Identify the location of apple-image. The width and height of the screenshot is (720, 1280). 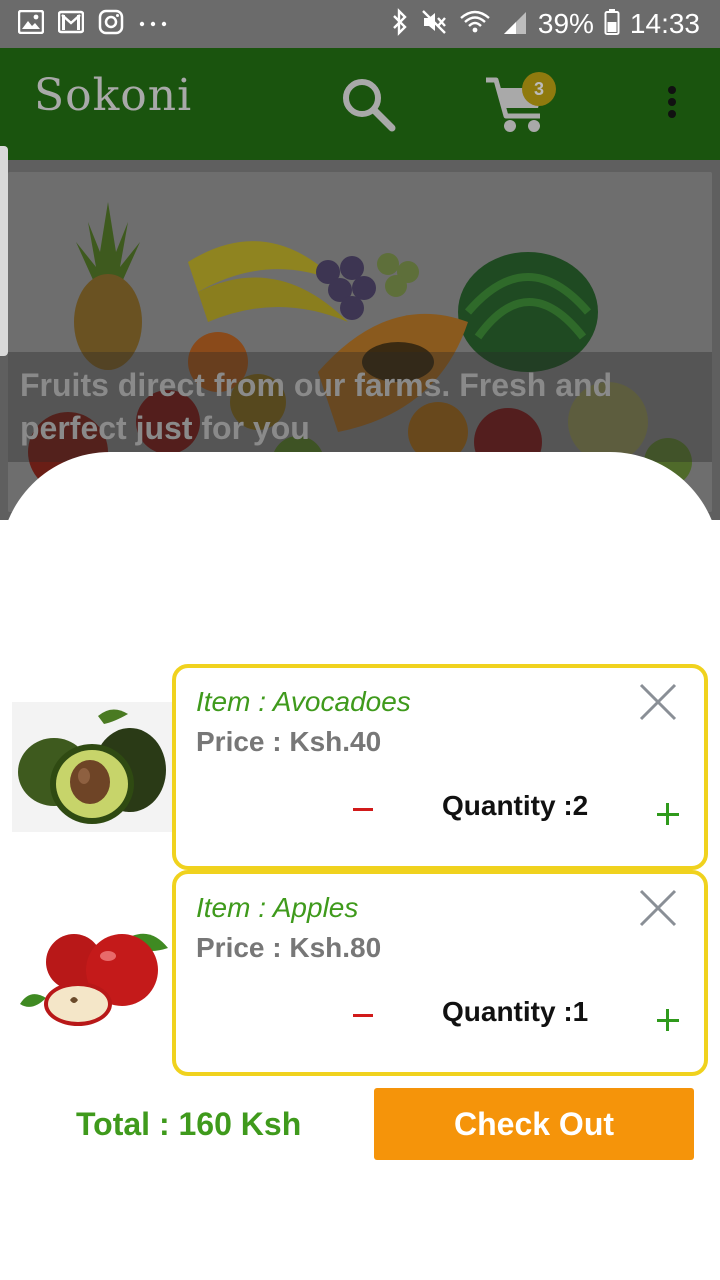
(92, 973).